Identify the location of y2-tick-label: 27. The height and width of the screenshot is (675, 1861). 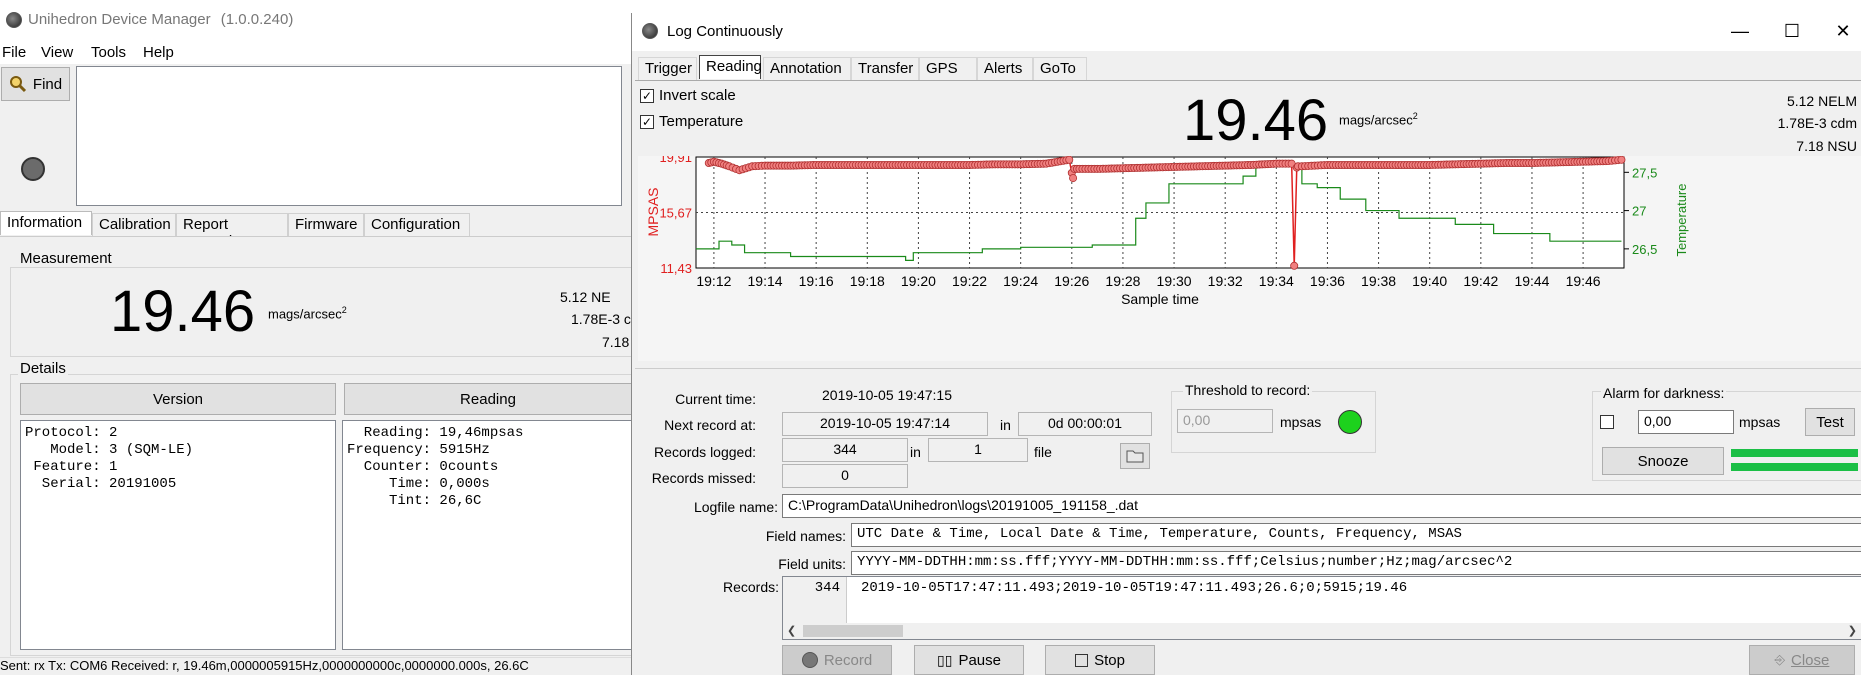
(1639, 211).